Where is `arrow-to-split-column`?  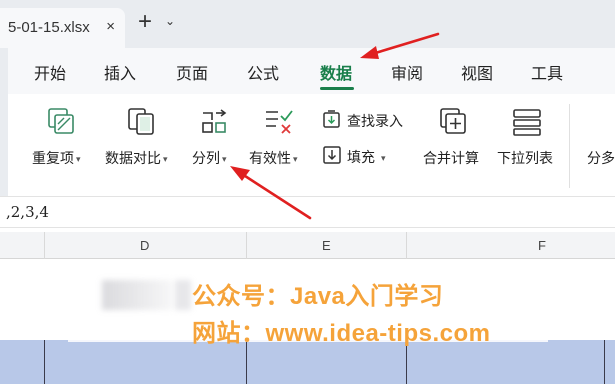
arrow-to-split-column is located at coordinates (271, 193).